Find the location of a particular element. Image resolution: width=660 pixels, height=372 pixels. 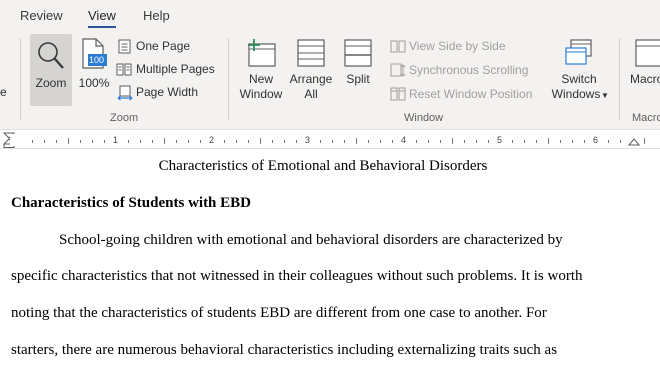

partial-left-label: e is located at coordinates (3, 92).